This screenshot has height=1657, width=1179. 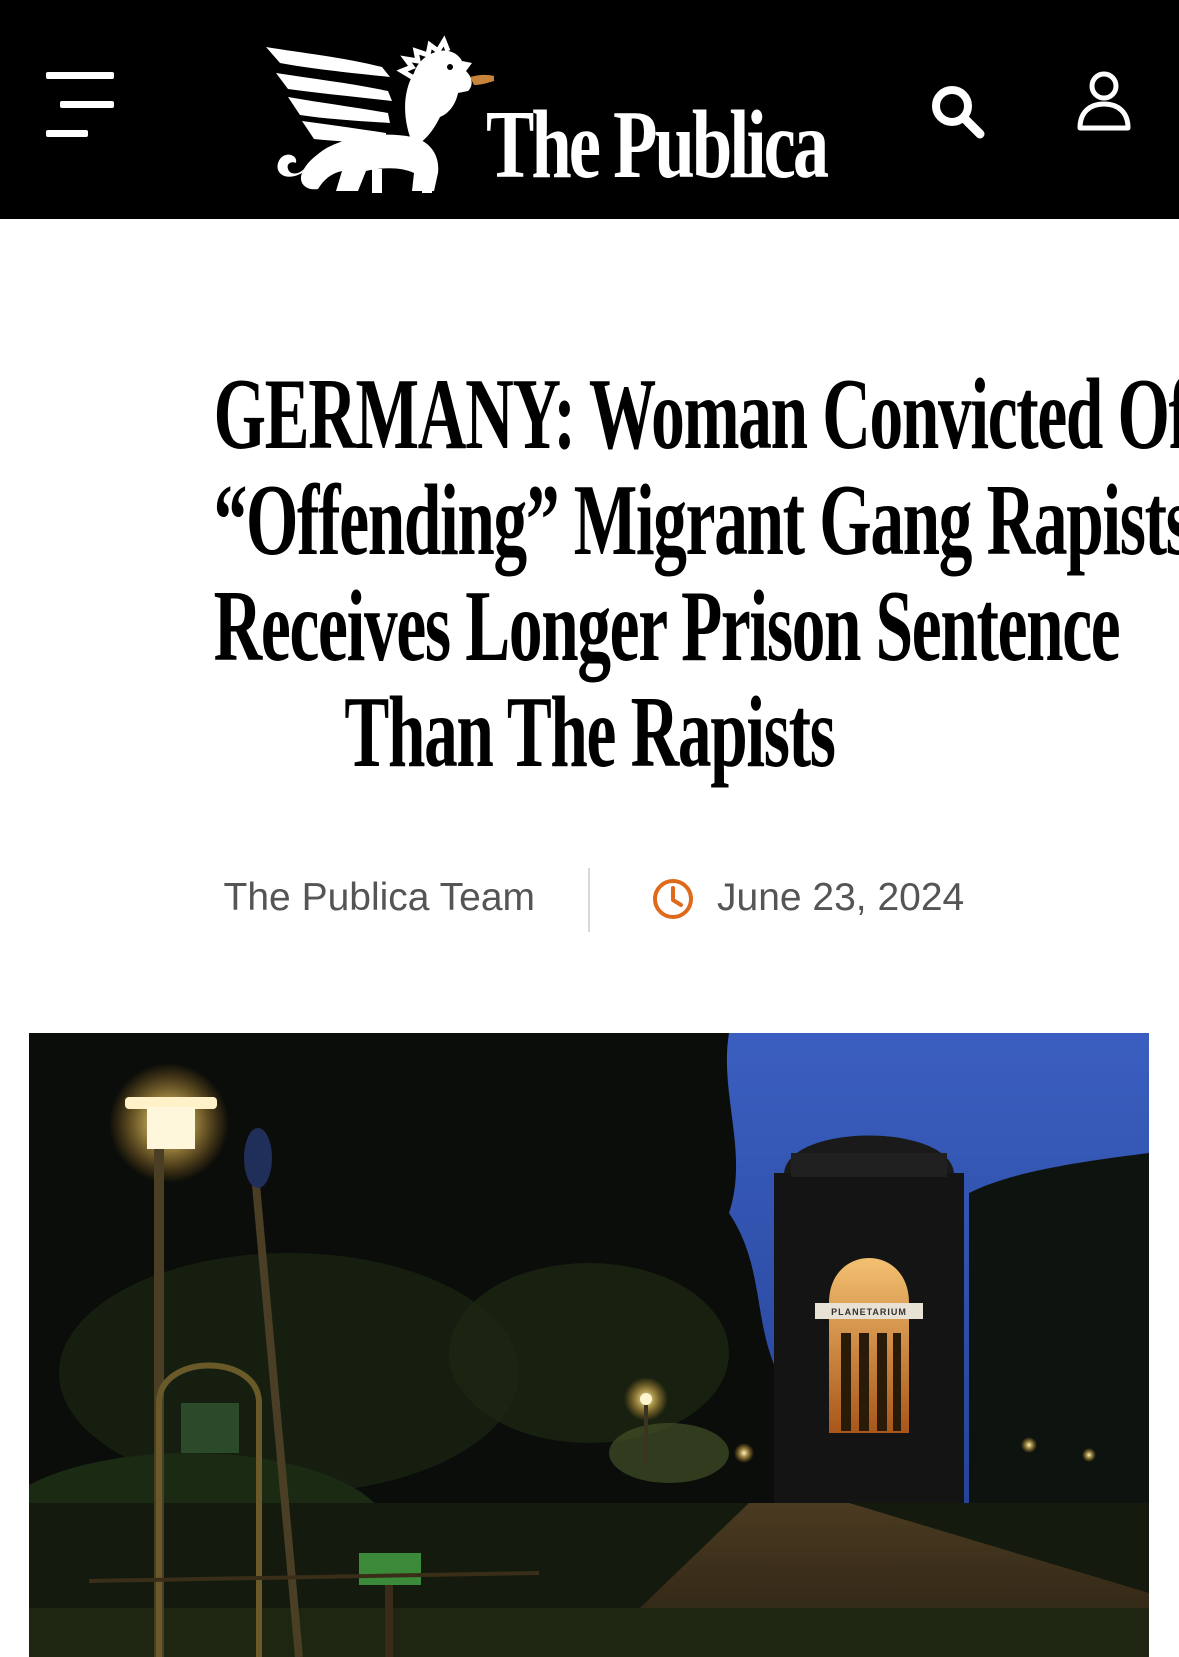 I want to click on site-logo: The Publica, so click(x=562, y=113).